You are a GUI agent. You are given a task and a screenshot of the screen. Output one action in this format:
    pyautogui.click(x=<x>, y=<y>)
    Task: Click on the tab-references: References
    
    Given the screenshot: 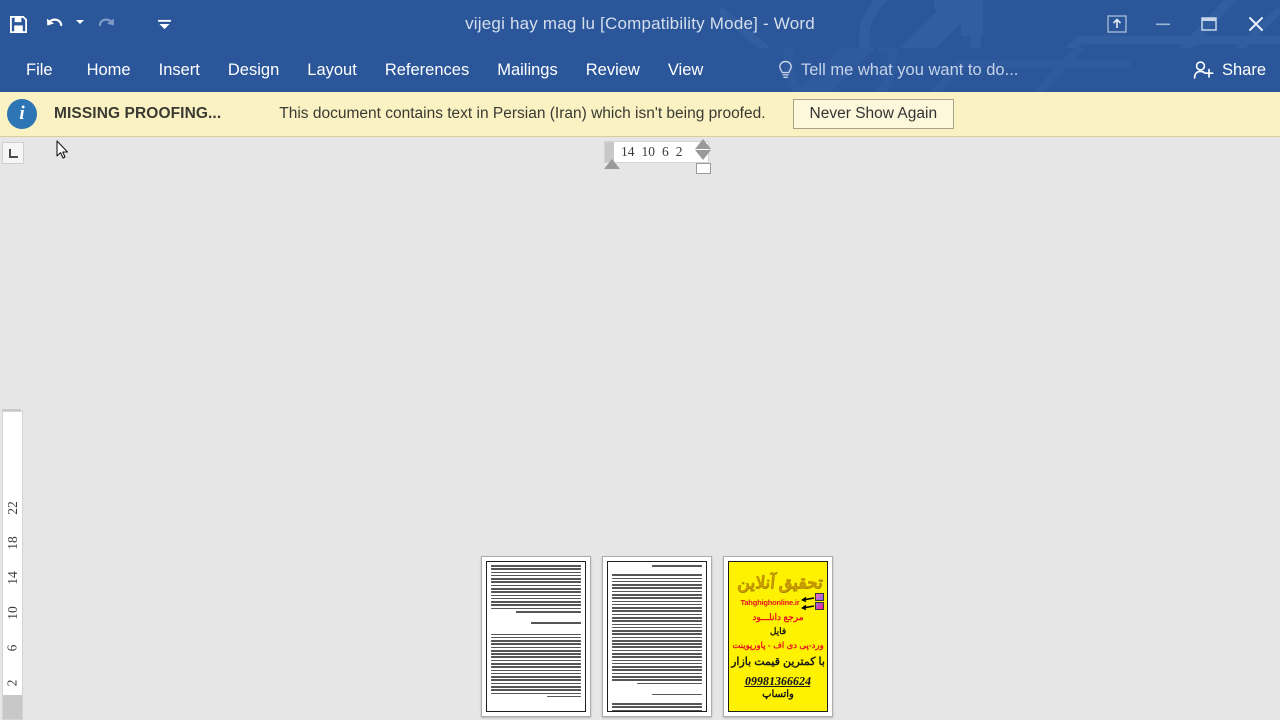 What is the action you would take?
    pyautogui.click(x=427, y=70)
    